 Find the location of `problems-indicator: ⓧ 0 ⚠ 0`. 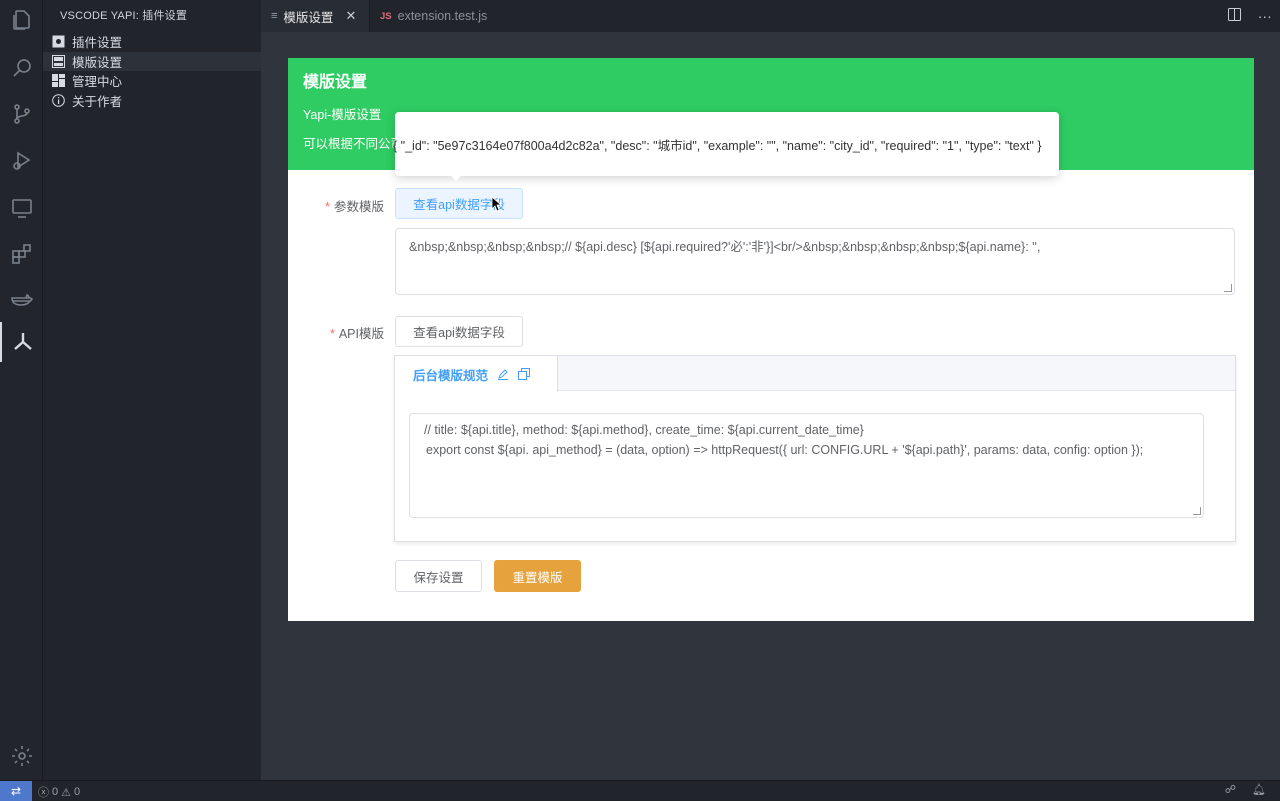

problems-indicator: ⓧ 0 ⚠ 0 is located at coordinates (59, 792).